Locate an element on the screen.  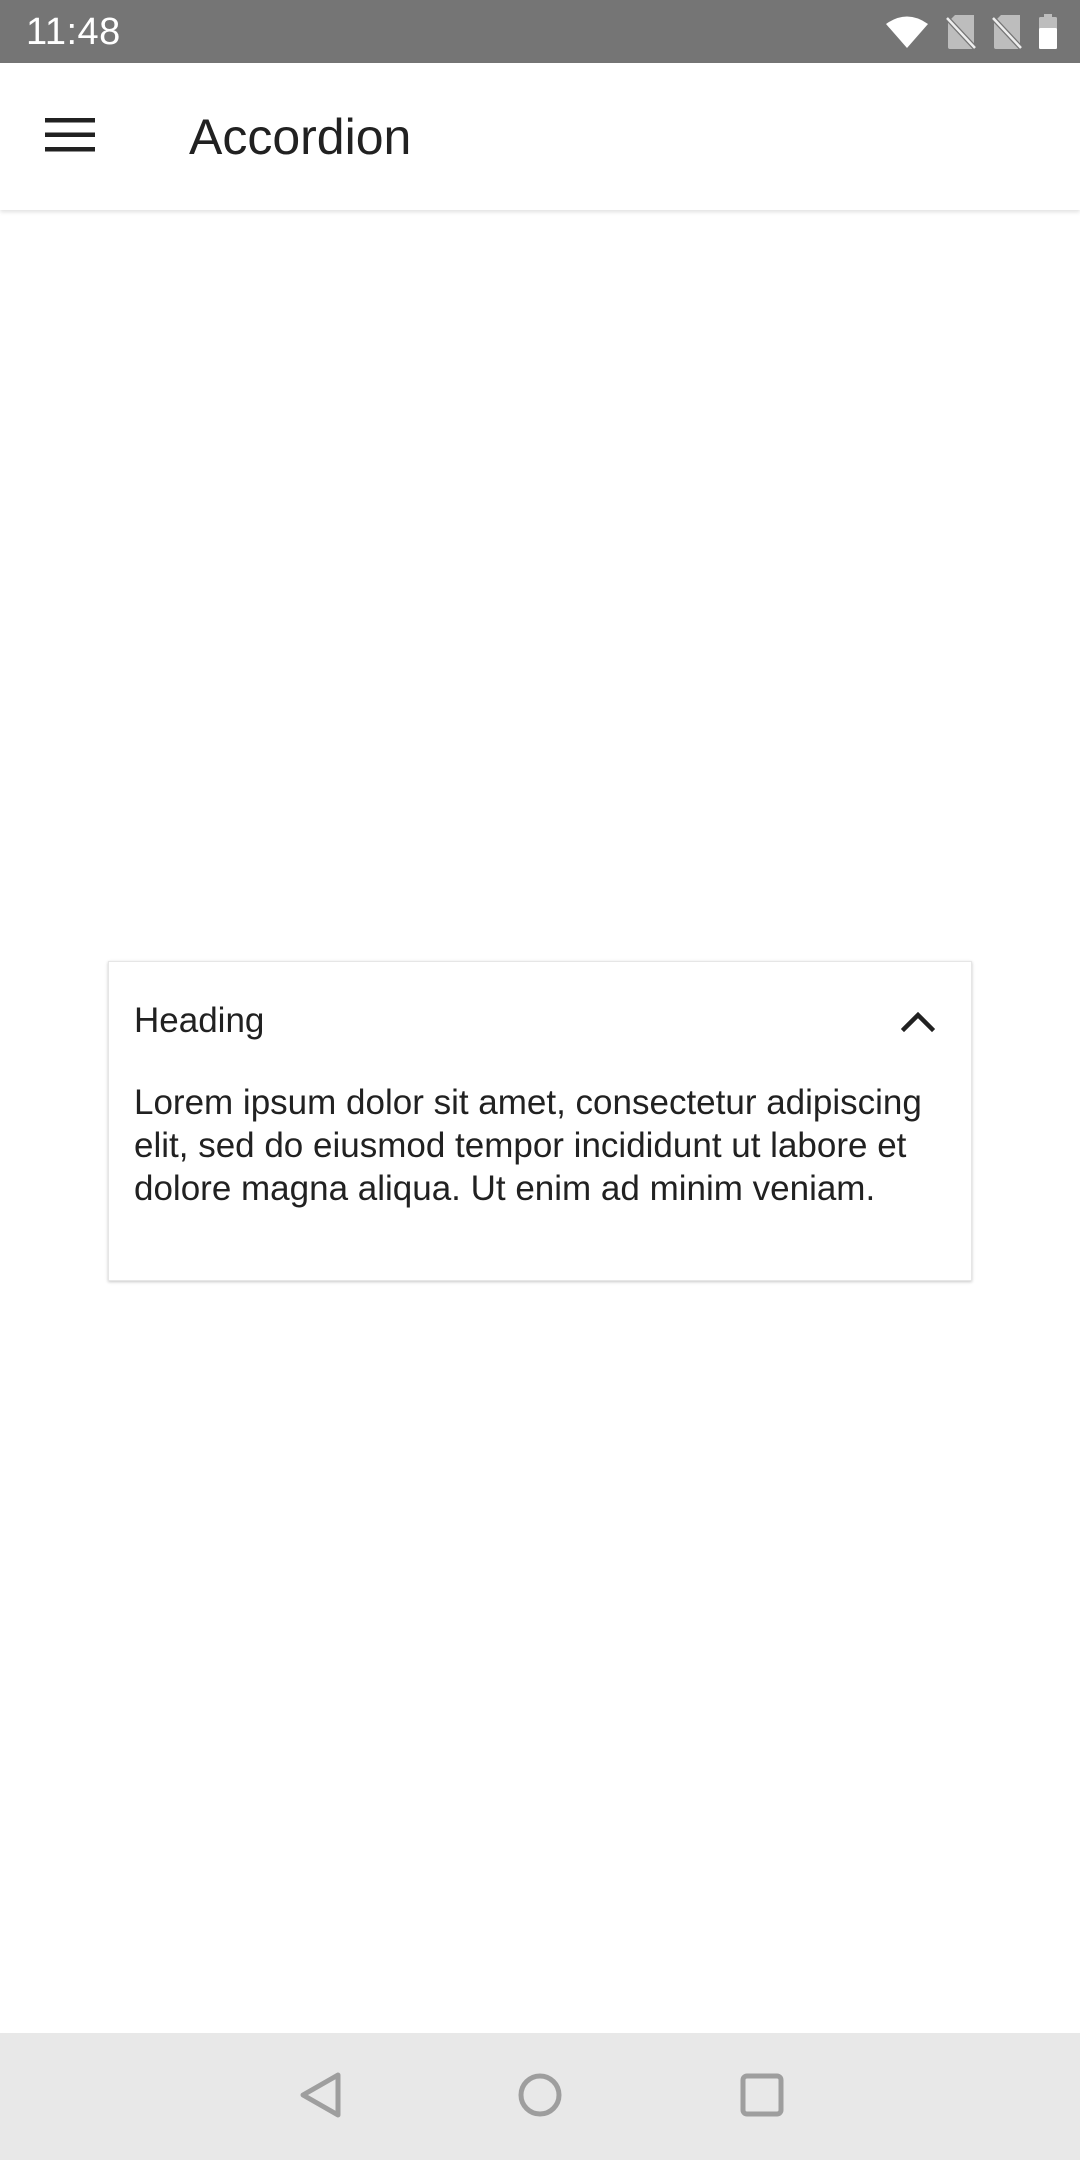
wifi-icon is located at coordinates (907, 32).